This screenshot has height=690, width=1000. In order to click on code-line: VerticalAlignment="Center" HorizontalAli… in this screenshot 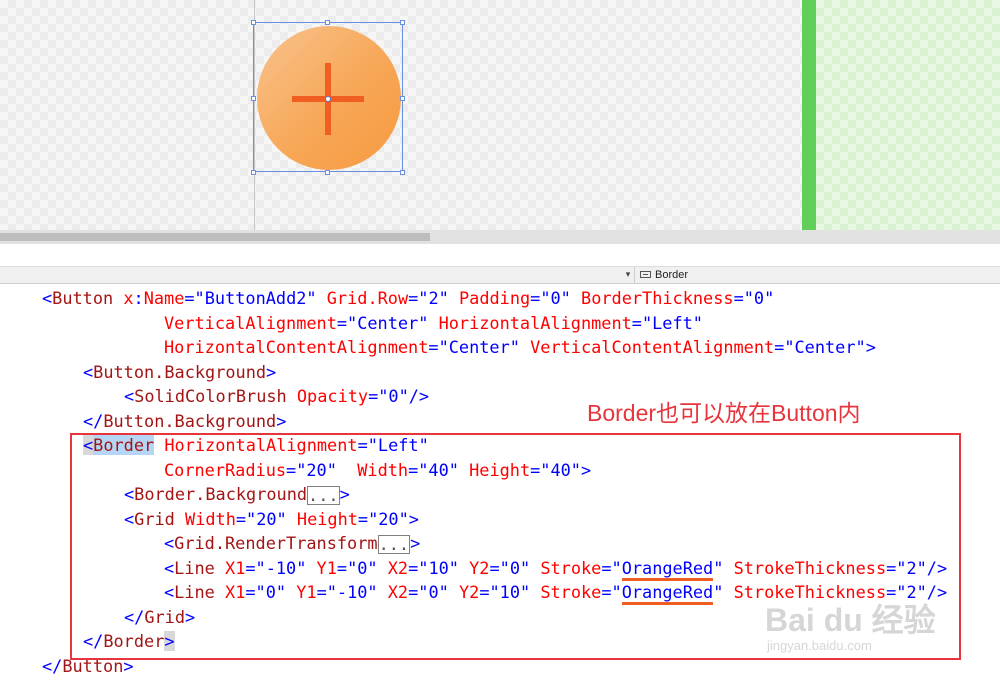, I will do `click(433, 323)`.